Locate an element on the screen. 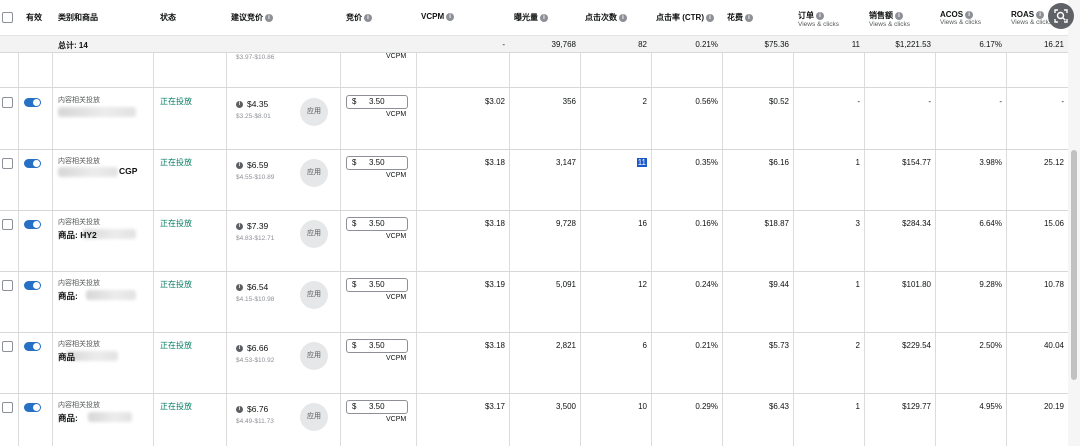 This screenshot has height=446, width=1080. header-impressions: 曝光量 i is located at coordinates (531, 17).